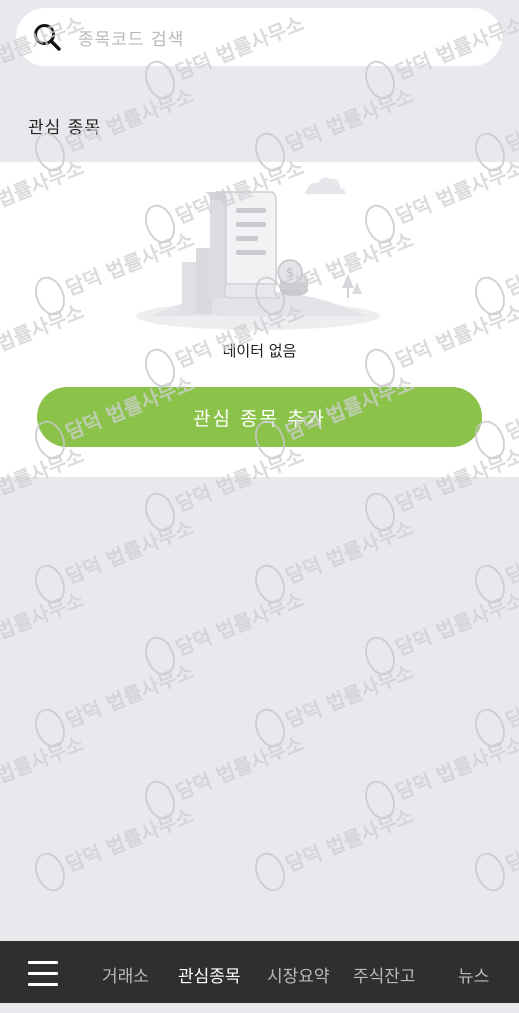  I want to click on bottom-nav: 거래소 관심종목 시장요약 주식잔고 뉴스, so click(259, 972).